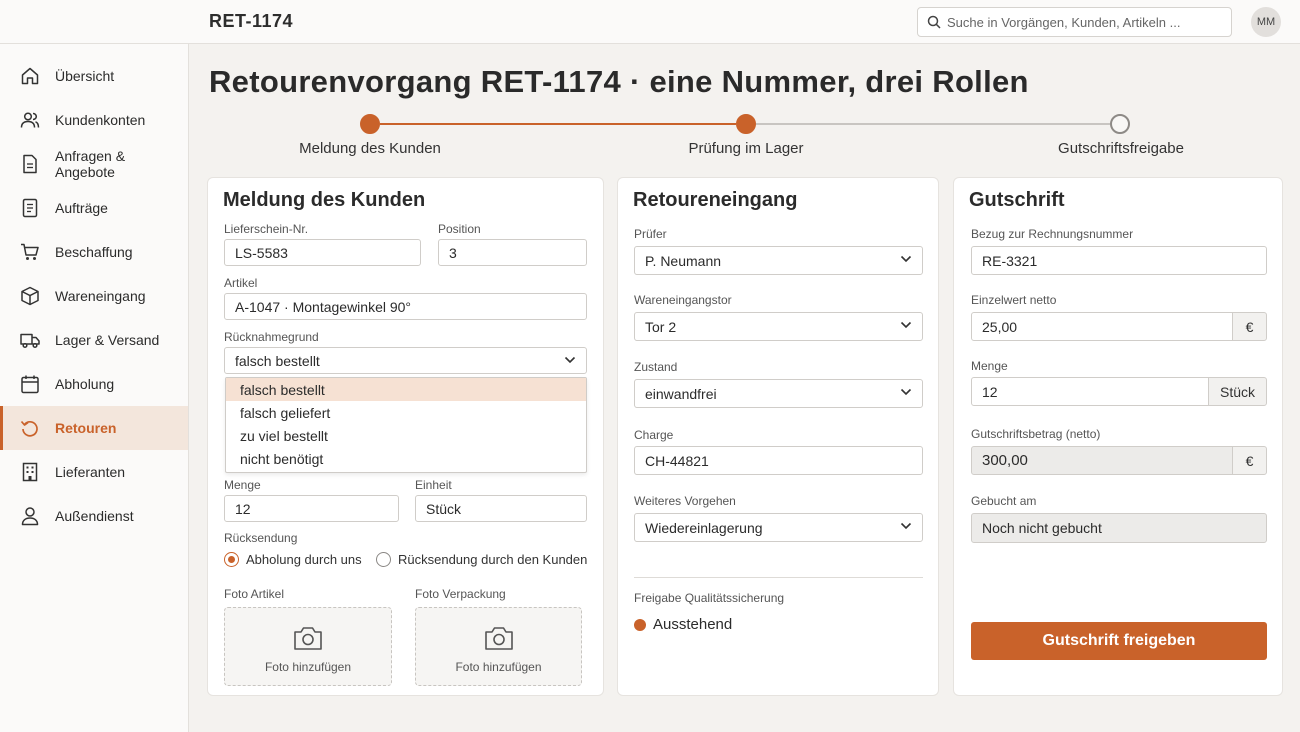 This screenshot has height=732, width=1300. I want to click on invoice-ref-field: RE-3321, so click(1119, 260).